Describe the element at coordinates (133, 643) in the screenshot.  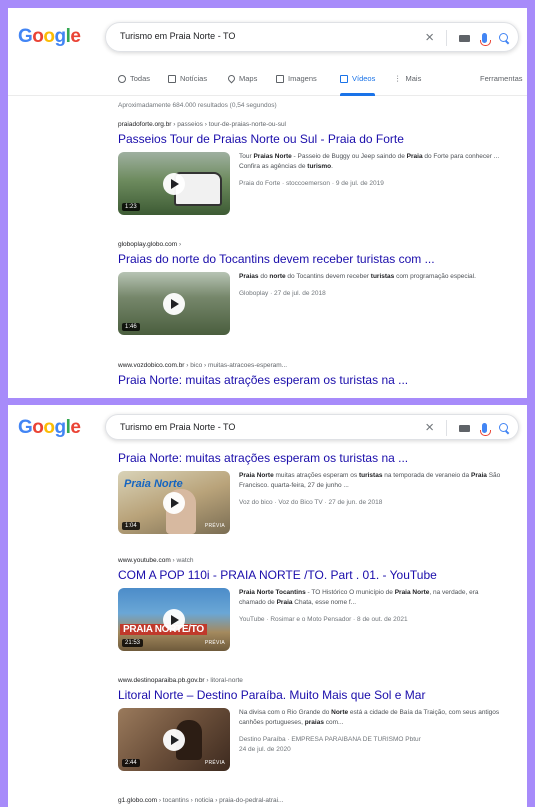
I see `video-duration: 21:53` at that location.